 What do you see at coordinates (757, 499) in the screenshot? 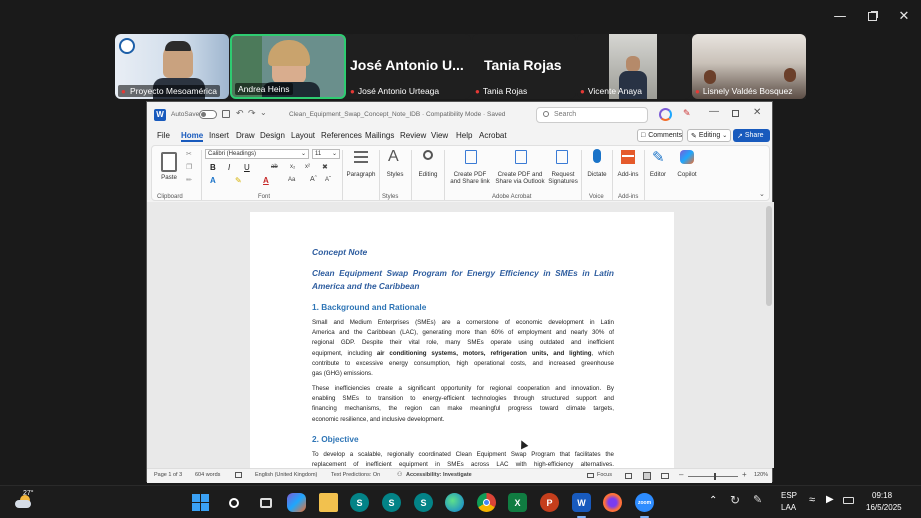
I see `pen-icon: ✎` at bounding box center [757, 499].